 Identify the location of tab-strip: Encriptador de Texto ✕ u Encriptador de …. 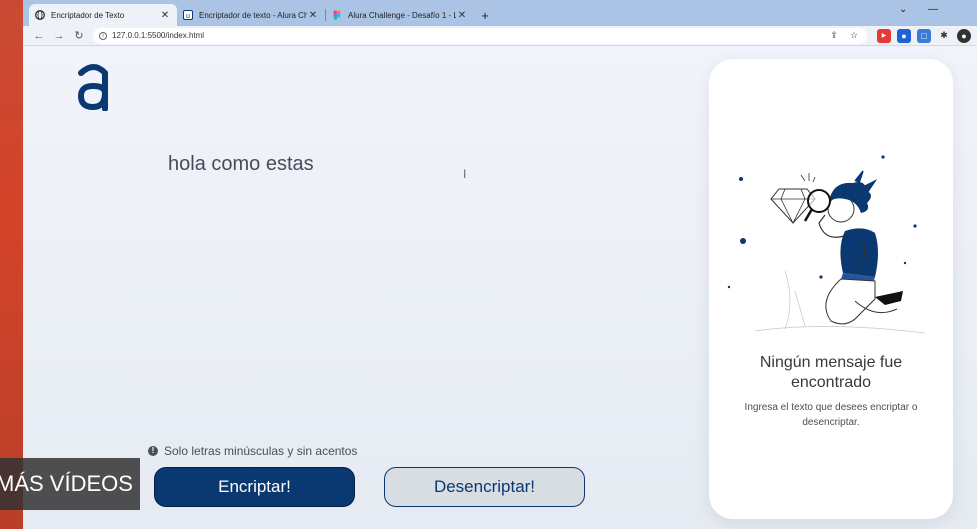
(500, 13).